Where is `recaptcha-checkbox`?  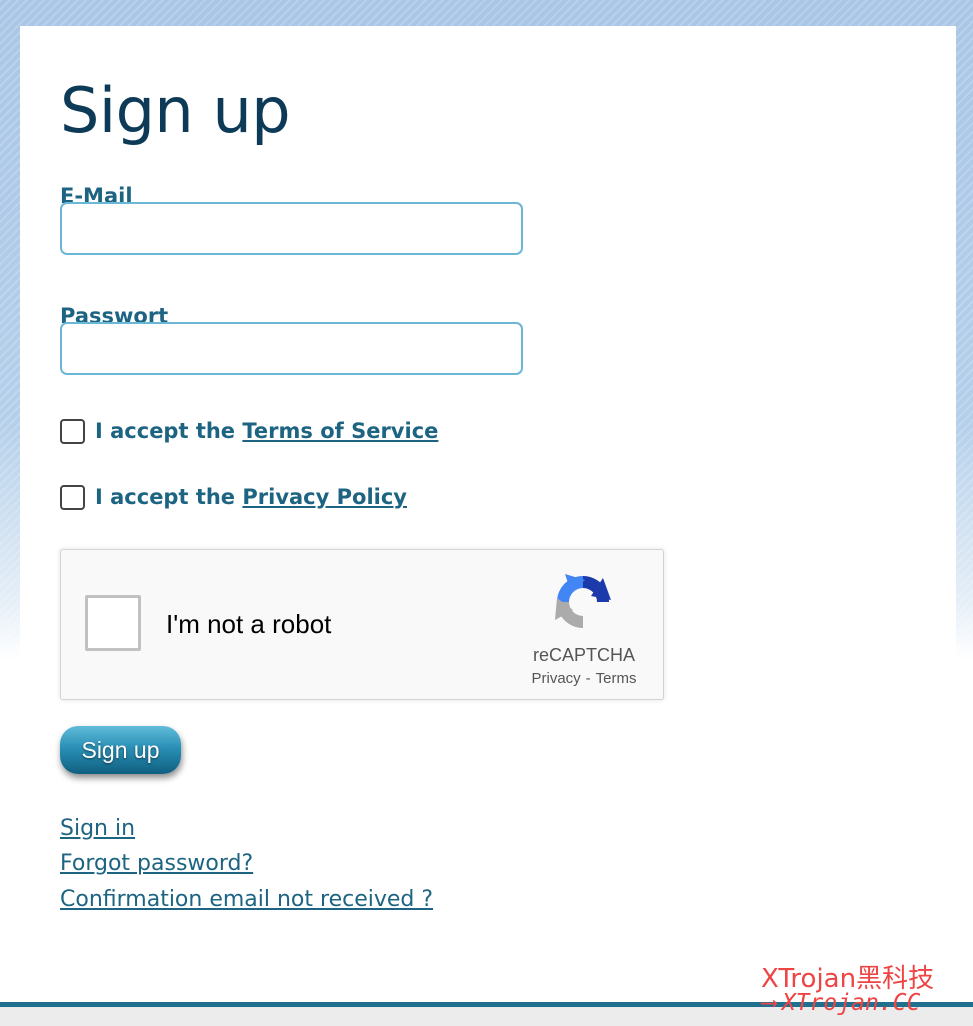
recaptcha-checkbox is located at coordinates (113, 623).